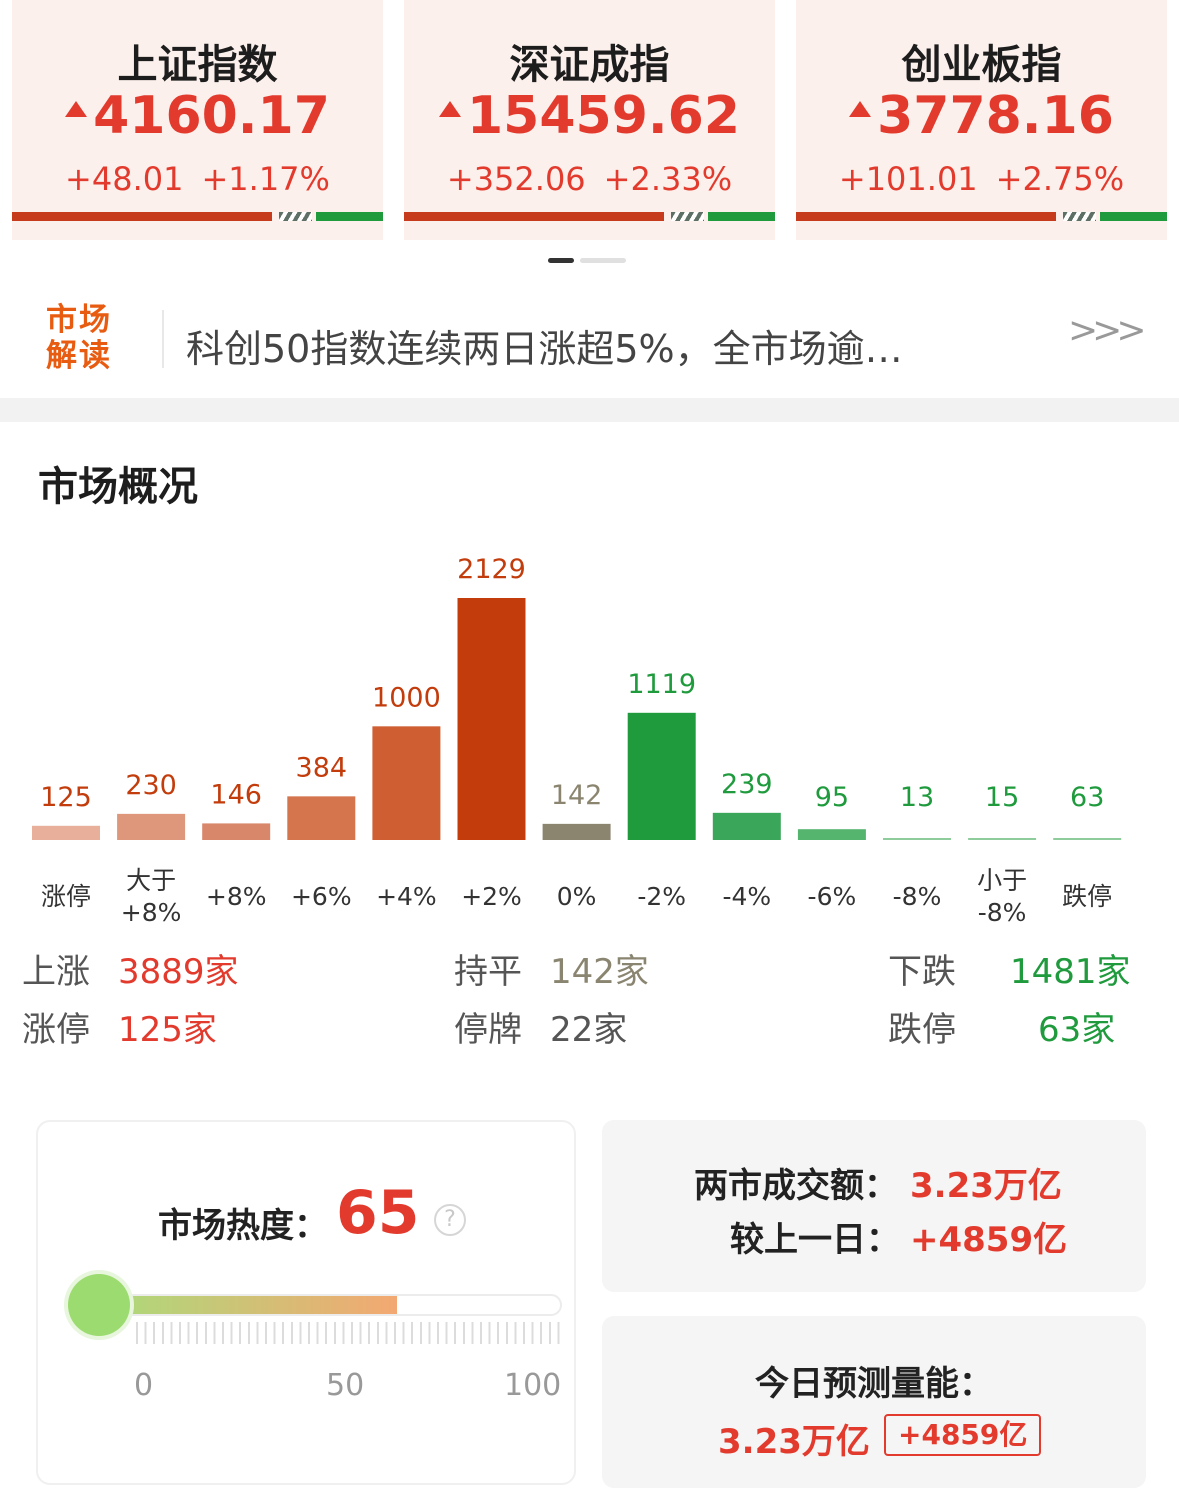 The height and width of the screenshot is (1497, 1179). I want to click on stat-label: 跌停, so click(922, 1030).